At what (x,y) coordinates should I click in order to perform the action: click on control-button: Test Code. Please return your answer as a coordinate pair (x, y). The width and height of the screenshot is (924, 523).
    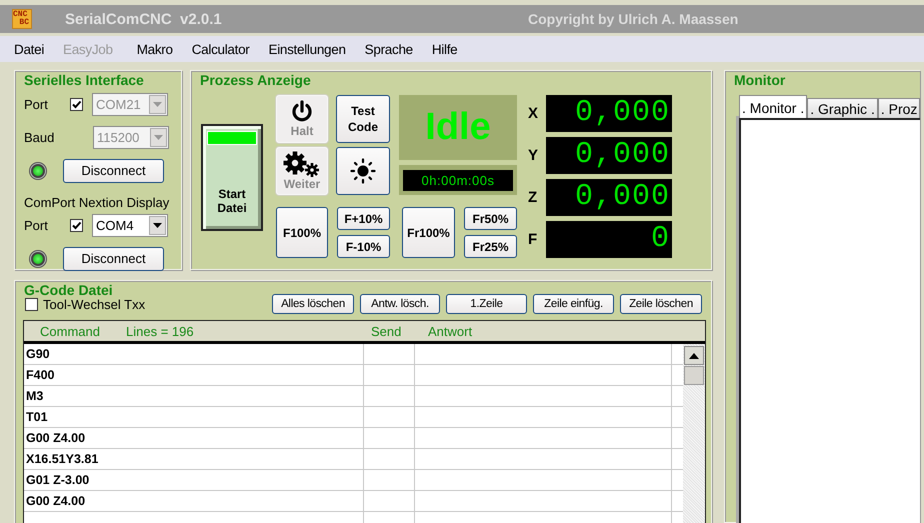
    Looking at the image, I should click on (363, 119).